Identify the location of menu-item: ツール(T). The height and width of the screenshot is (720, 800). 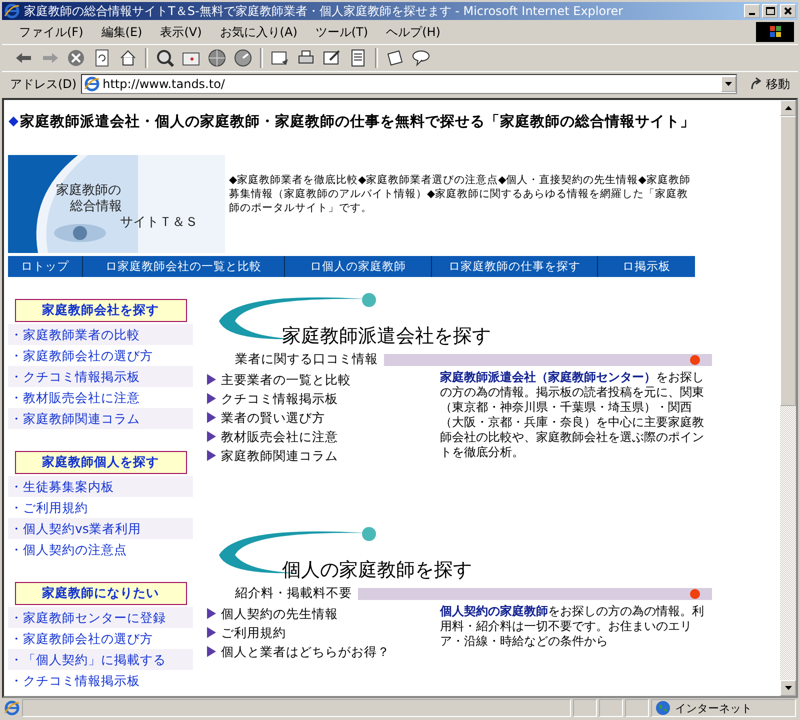
(342, 32).